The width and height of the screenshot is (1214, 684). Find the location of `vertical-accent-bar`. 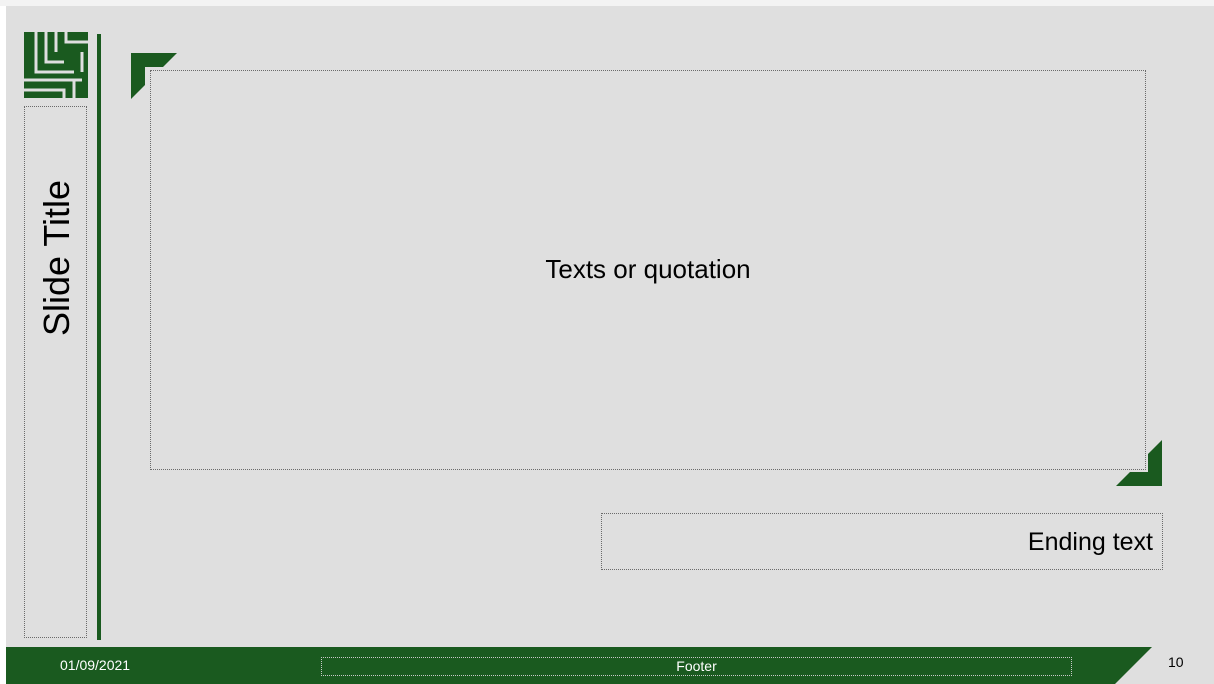

vertical-accent-bar is located at coordinates (99, 337).